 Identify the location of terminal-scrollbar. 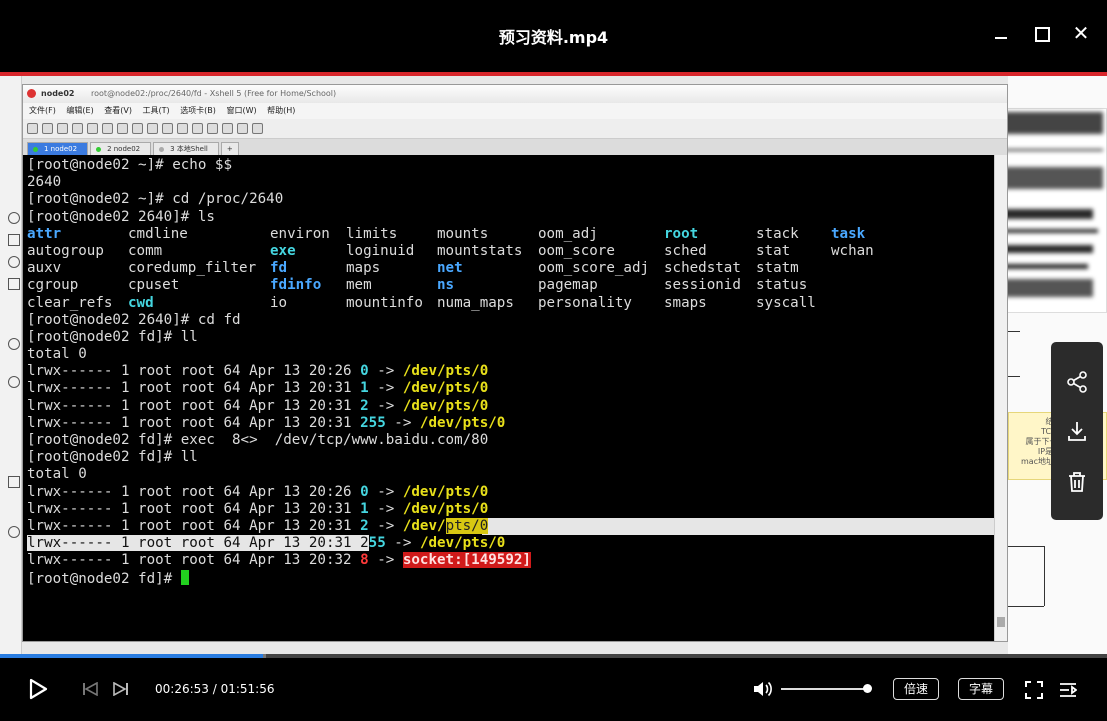
(1000, 398).